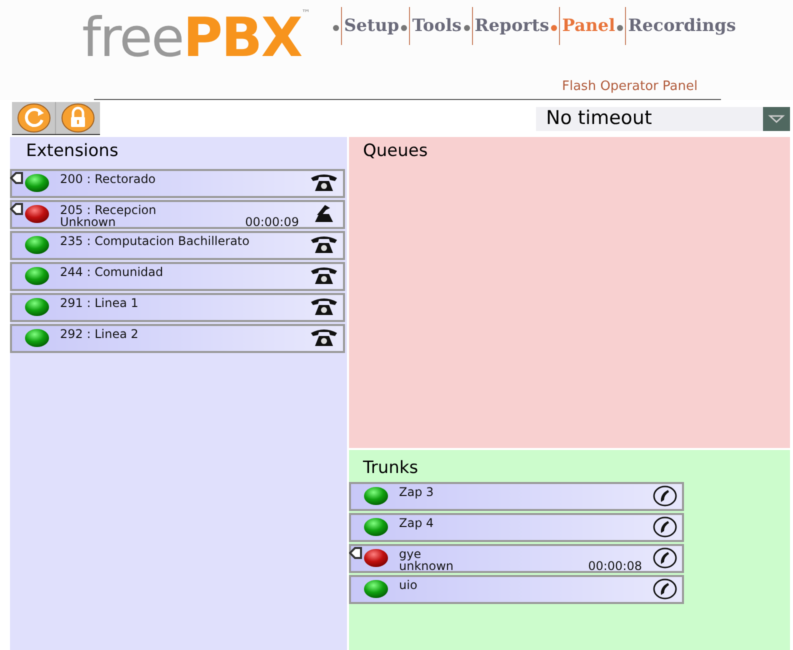 This screenshot has width=793, height=650. Describe the element at coordinates (516, 496) in the screenshot. I see `trunk-row: Zap 3` at that location.